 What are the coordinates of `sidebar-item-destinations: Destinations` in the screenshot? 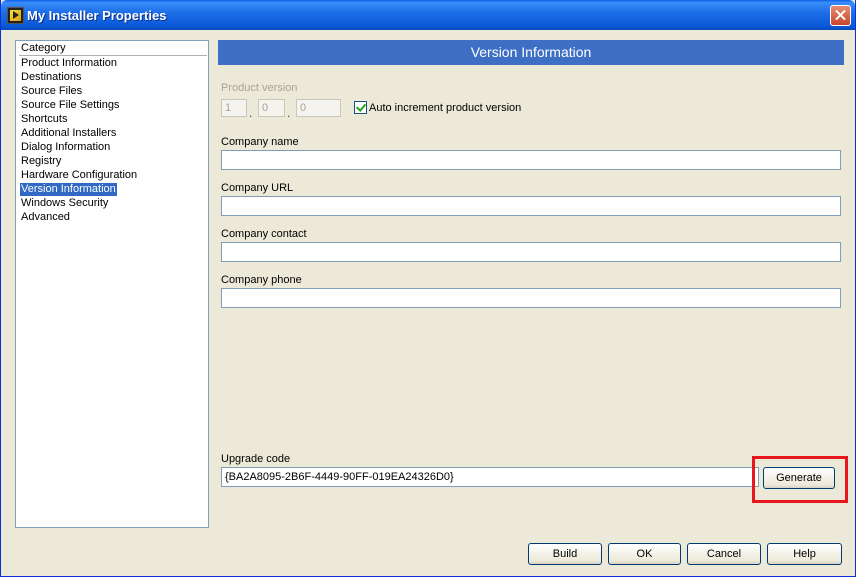 It's located at (51, 77).